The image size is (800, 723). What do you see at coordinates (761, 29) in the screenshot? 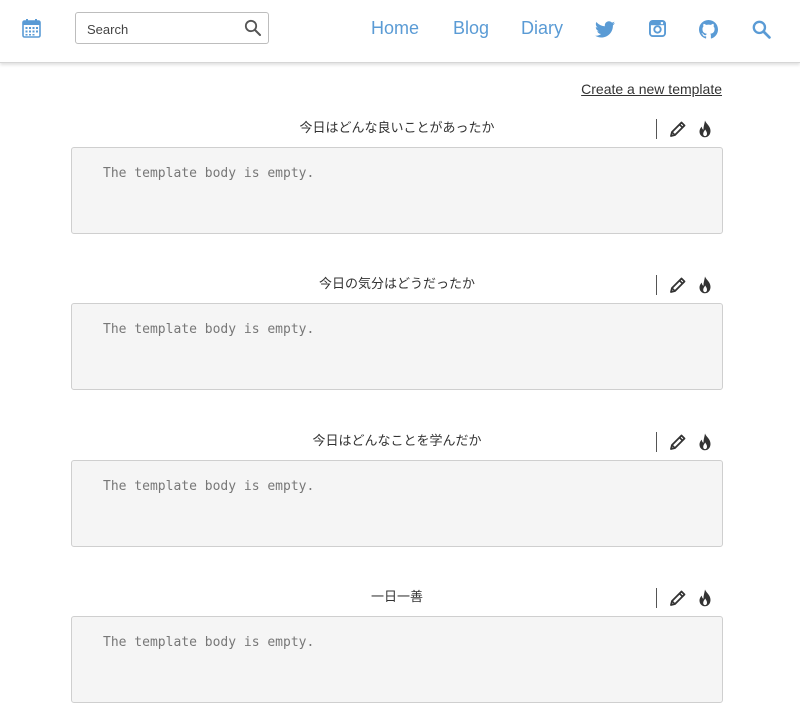
I see `header-search-icon` at bounding box center [761, 29].